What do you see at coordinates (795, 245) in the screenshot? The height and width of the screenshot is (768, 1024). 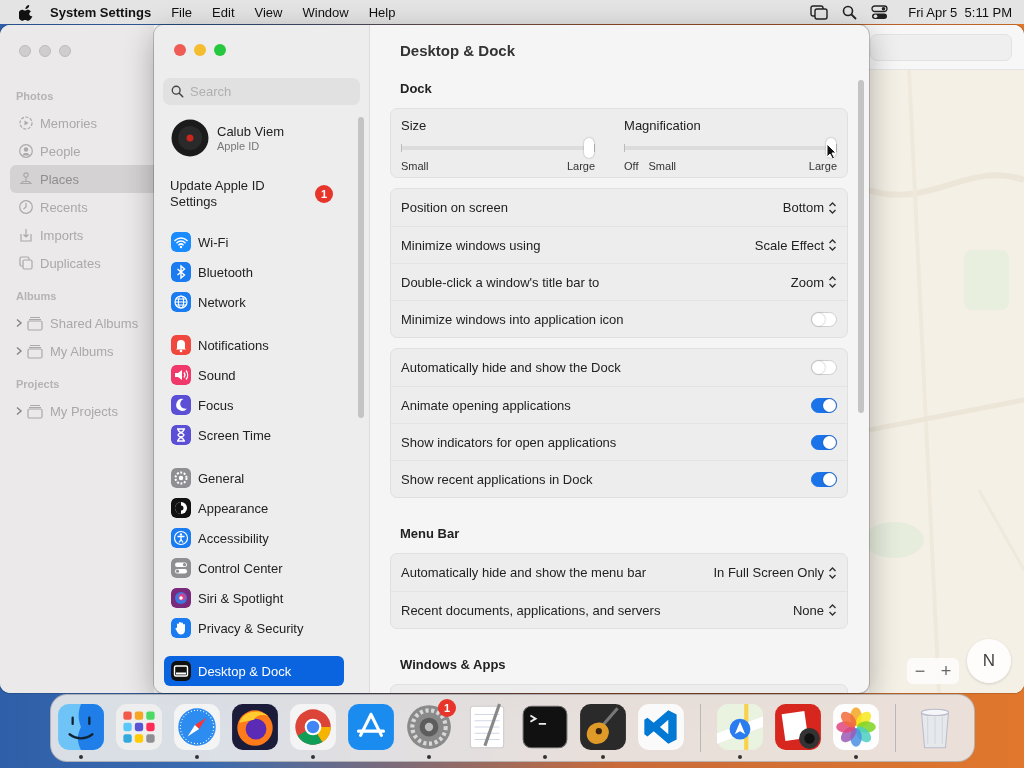 I see `popup-button: Scale Effect` at bounding box center [795, 245].